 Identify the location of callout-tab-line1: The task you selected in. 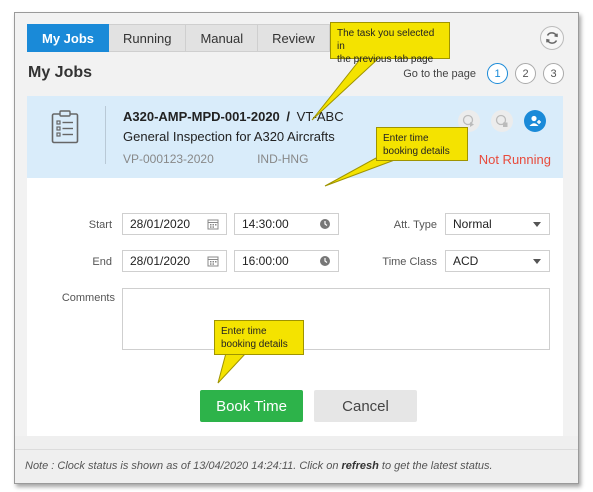
(386, 40).